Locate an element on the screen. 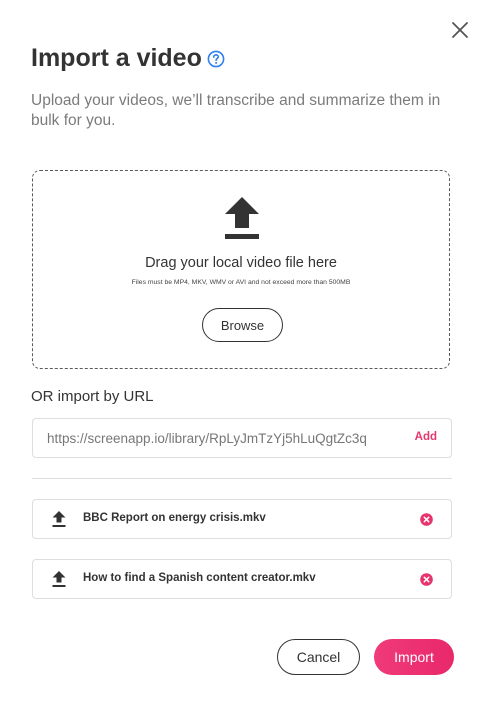 This screenshot has height=723, width=488. url-input is located at coordinates (224, 438).